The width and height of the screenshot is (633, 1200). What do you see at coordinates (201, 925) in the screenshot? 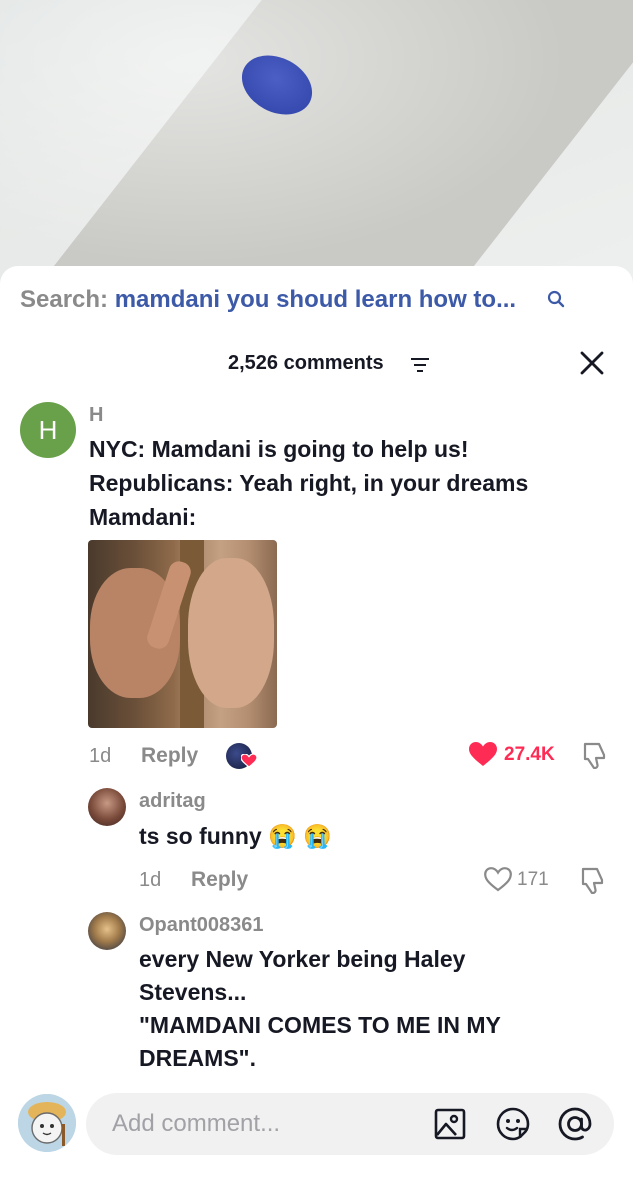
I see `comment-username: Opant008361` at bounding box center [201, 925].